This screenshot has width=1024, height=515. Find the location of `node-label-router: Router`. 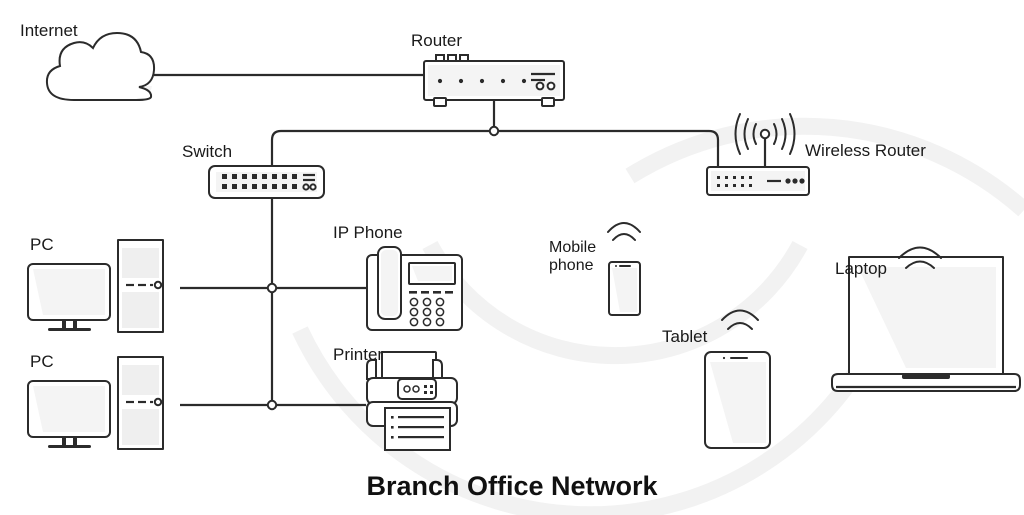

node-label-router: Router is located at coordinates (436, 40).